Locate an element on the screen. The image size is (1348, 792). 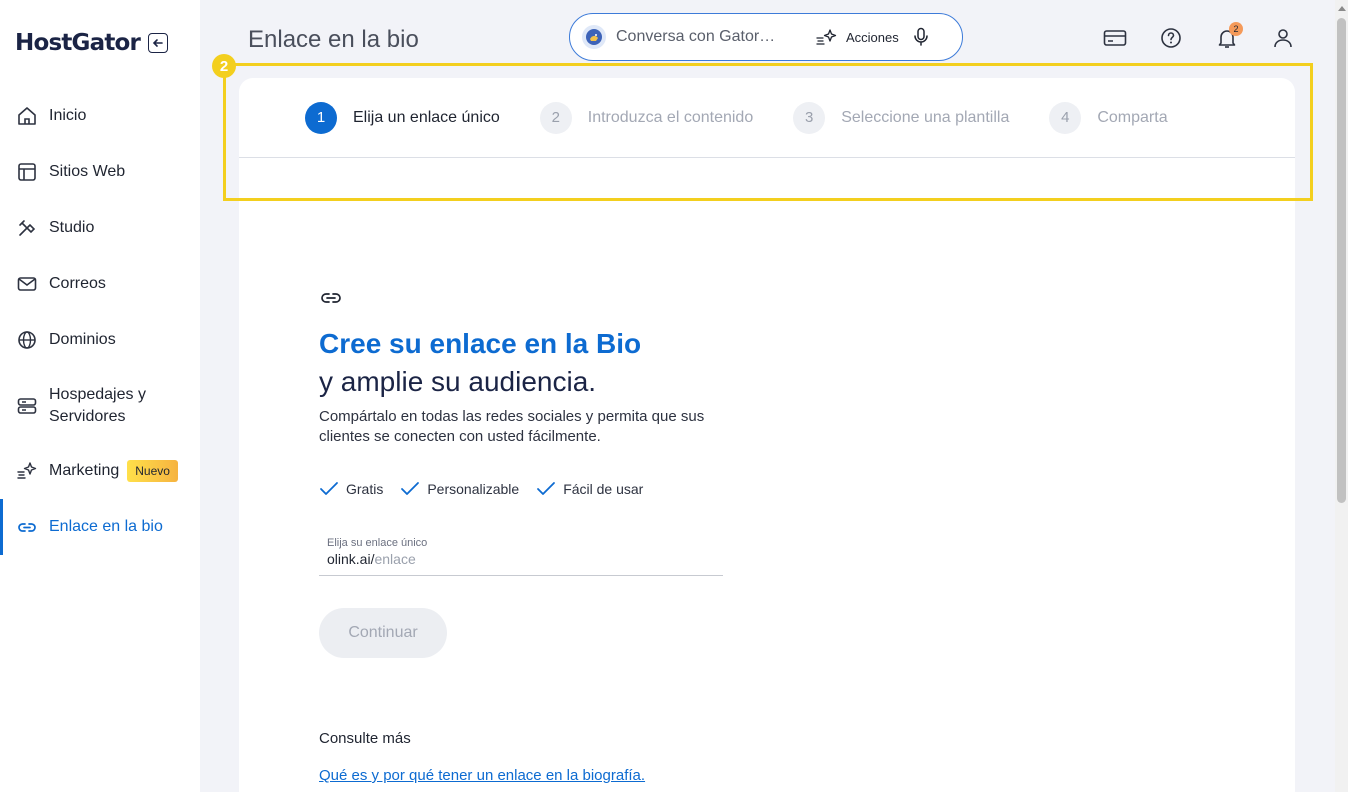
step-4: 4 Comparta is located at coordinates (1108, 117).